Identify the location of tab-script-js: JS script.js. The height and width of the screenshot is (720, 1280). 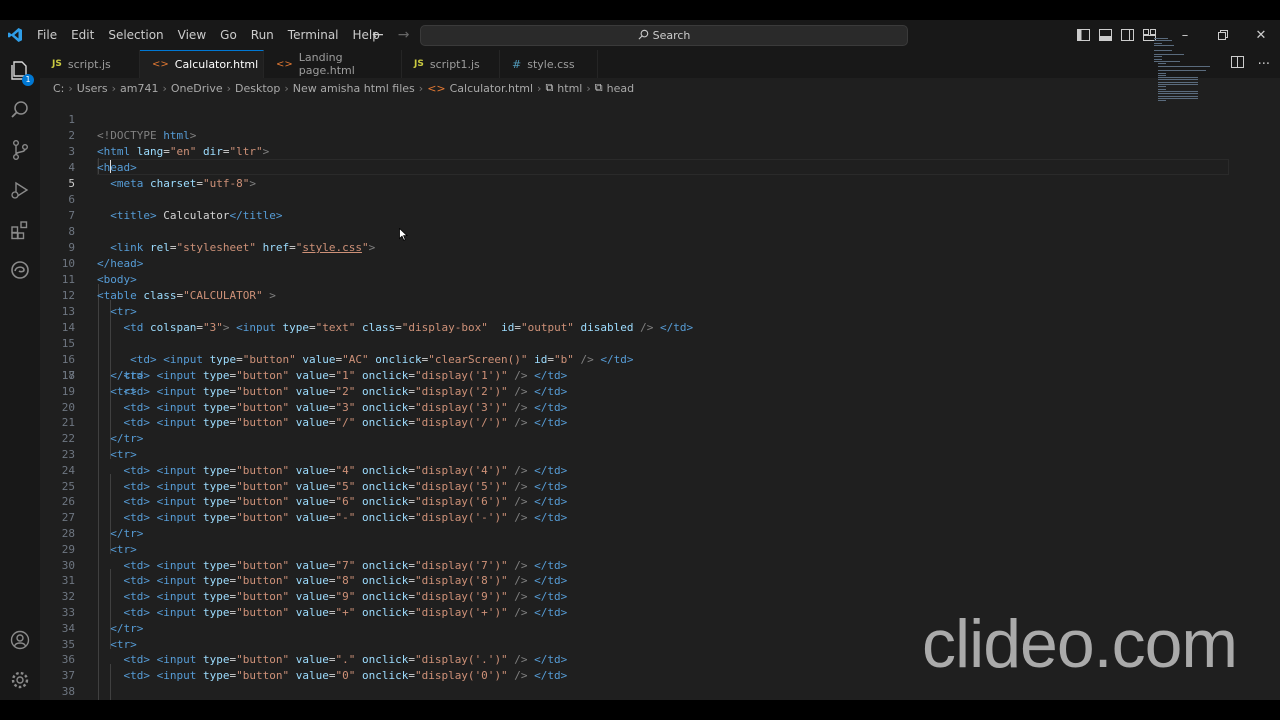
(90, 64).